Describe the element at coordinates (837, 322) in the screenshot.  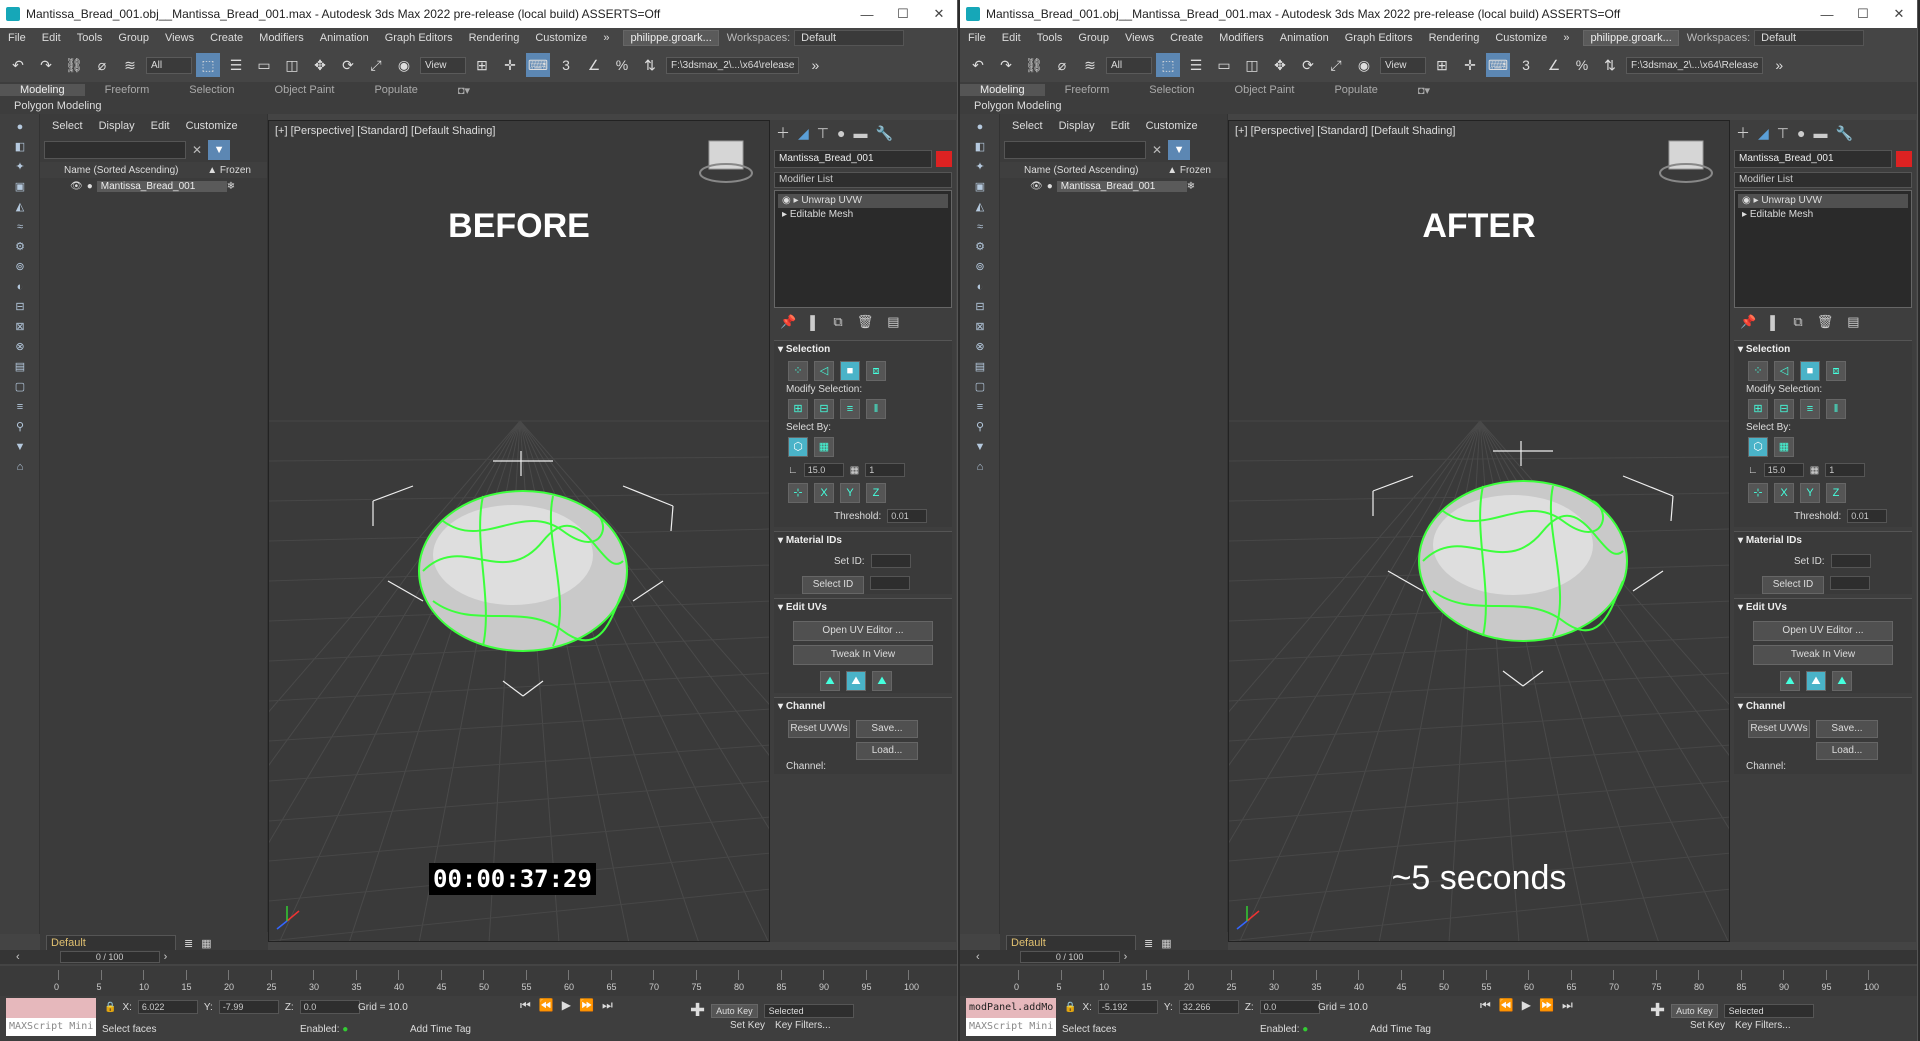
I see `make-unique-icon: ⧉` at that location.